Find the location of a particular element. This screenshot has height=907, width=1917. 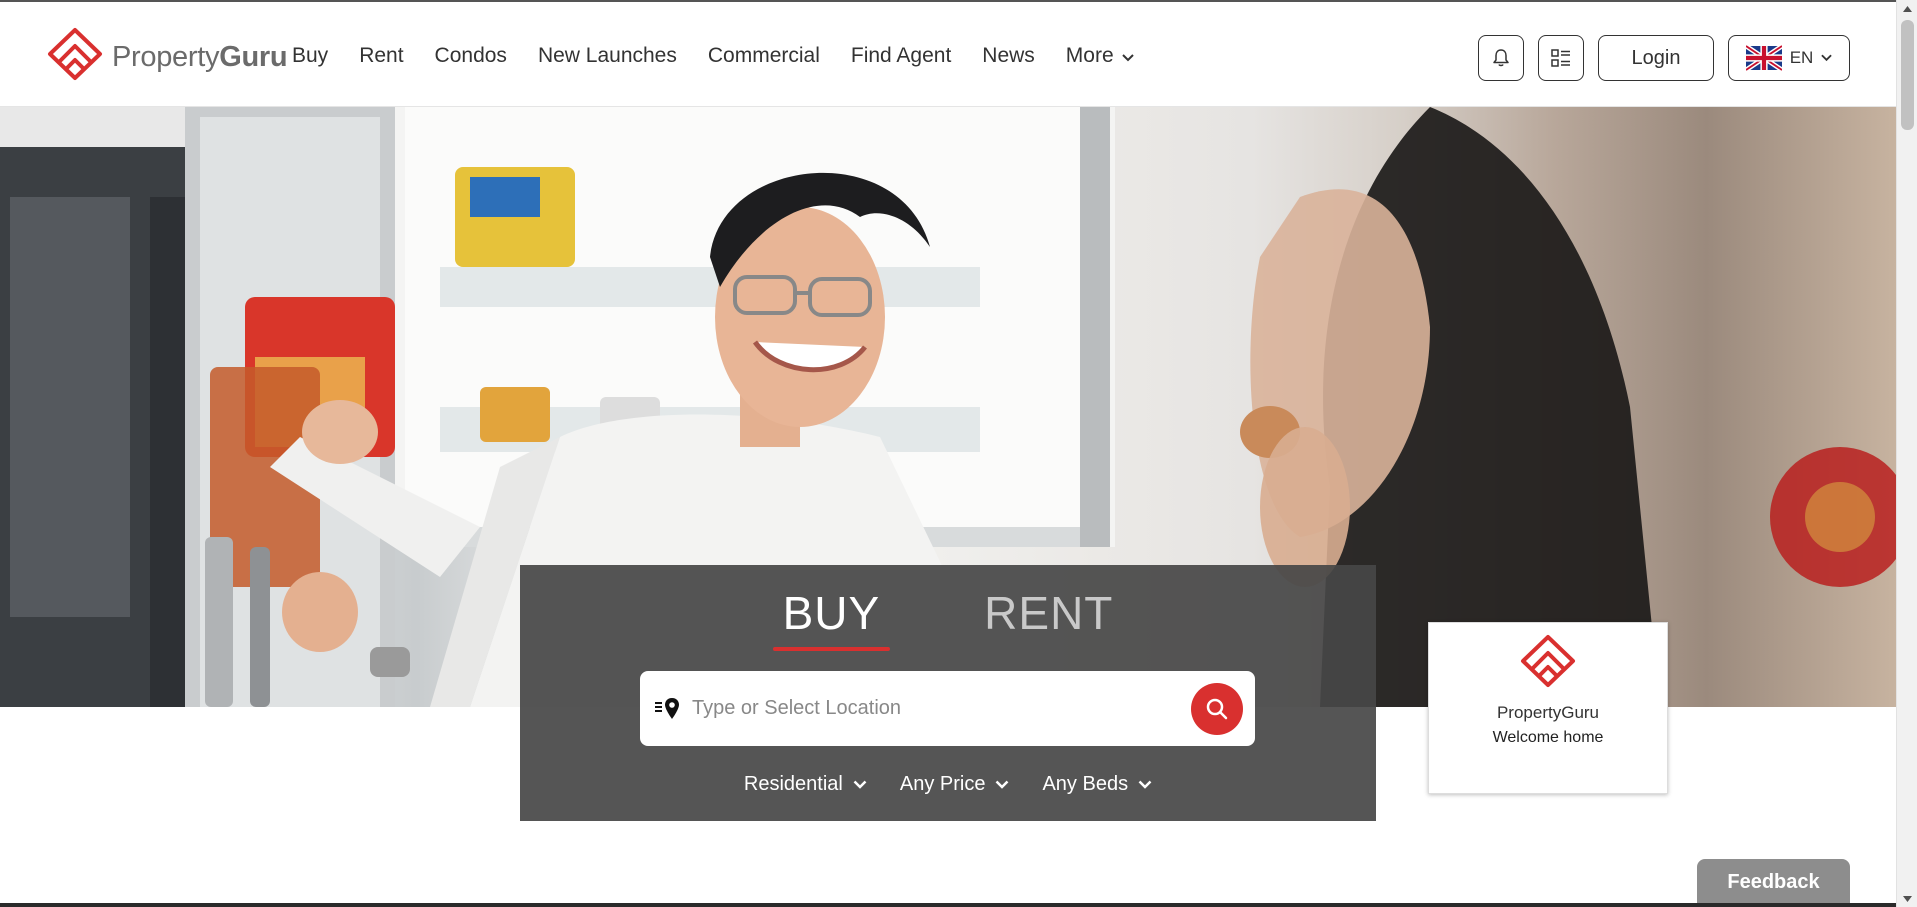

bell-icon is located at coordinates (1501, 58).